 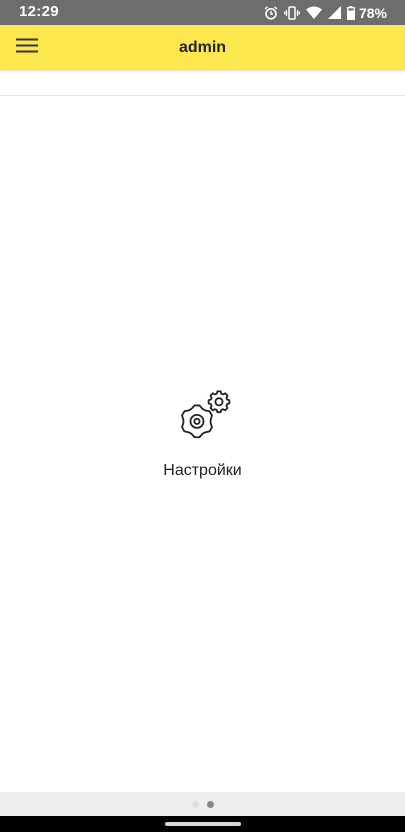 What do you see at coordinates (292, 12) in the screenshot?
I see `vibrate-icon` at bounding box center [292, 12].